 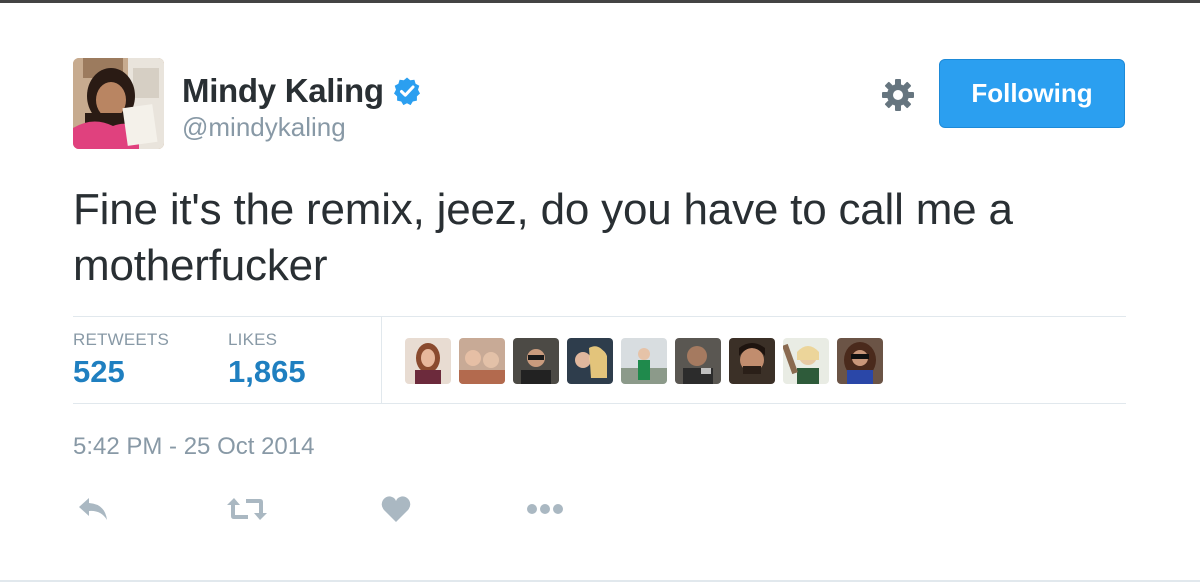 What do you see at coordinates (99, 371) in the screenshot?
I see `retweets-count: 525` at bounding box center [99, 371].